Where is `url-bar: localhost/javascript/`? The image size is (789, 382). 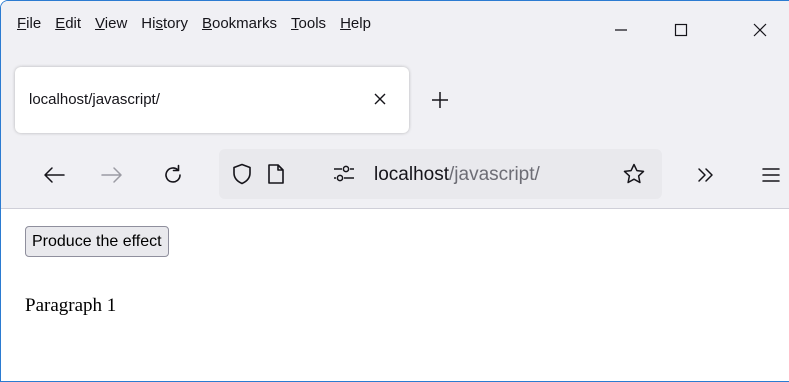
url-bar: localhost/javascript/ is located at coordinates (440, 174).